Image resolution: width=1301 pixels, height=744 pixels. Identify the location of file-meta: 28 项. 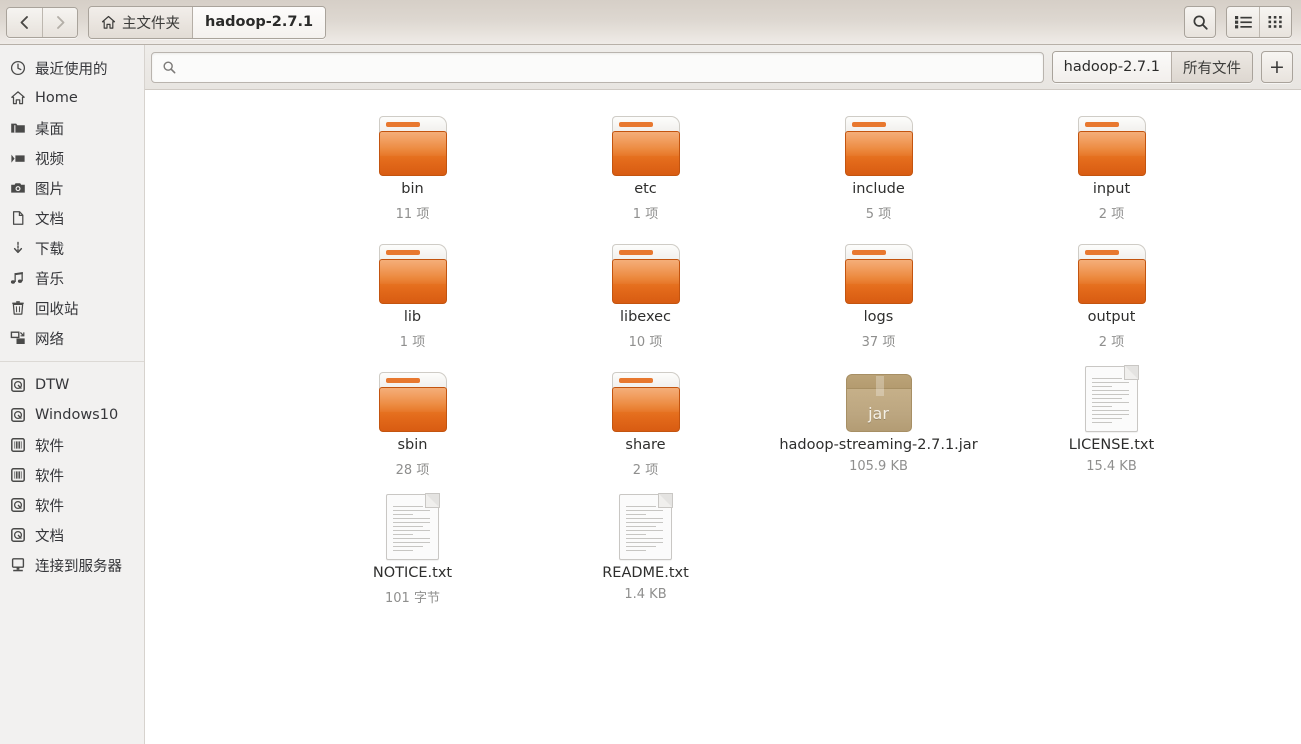
(412, 470).